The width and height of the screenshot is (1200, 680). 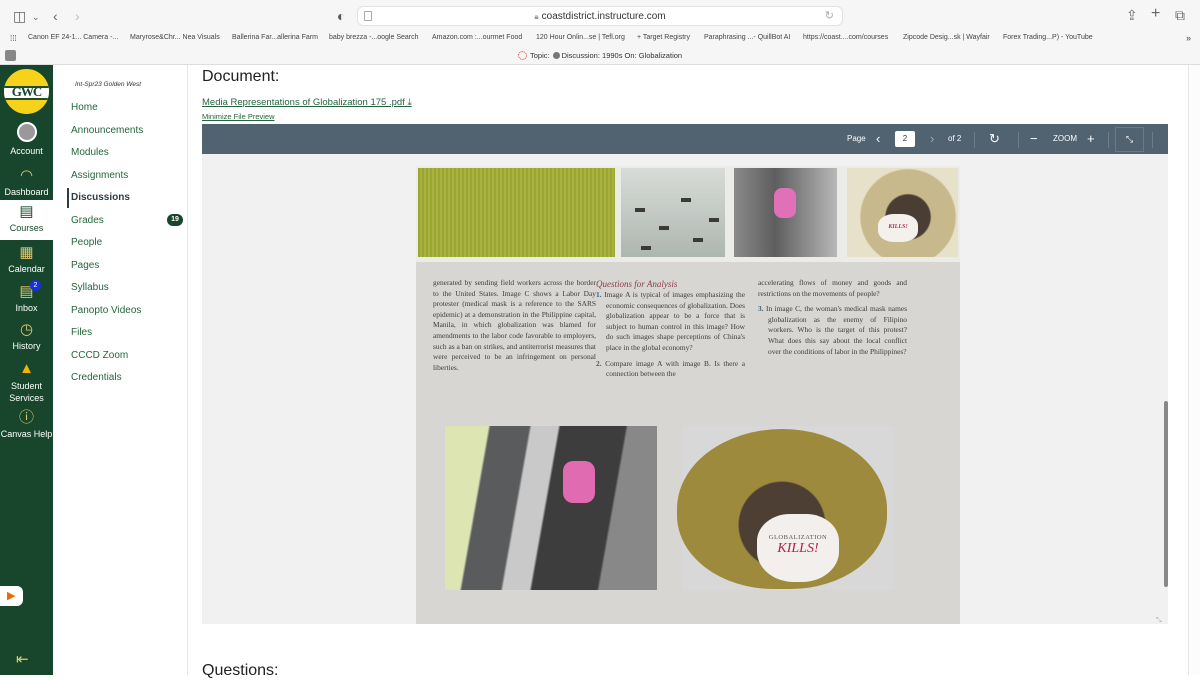 What do you see at coordinates (36, 17) in the screenshot?
I see `chevron-down-icon: ⌄` at bounding box center [36, 17].